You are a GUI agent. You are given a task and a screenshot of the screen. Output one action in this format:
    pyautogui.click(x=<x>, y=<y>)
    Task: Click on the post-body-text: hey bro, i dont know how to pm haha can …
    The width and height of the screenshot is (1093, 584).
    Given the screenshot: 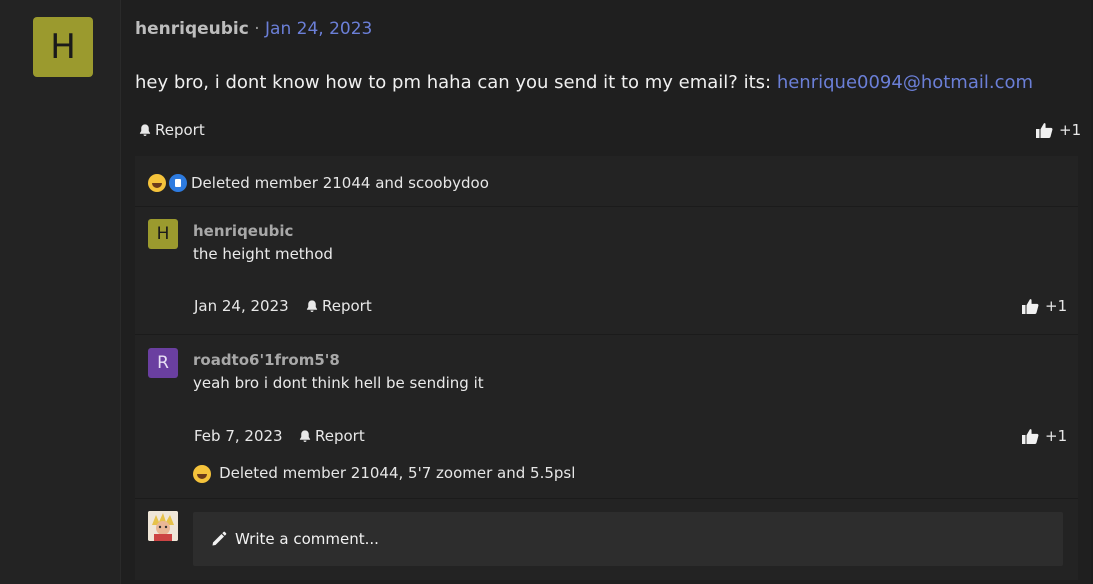 What is the action you would take?
    pyautogui.click(x=453, y=82)
    